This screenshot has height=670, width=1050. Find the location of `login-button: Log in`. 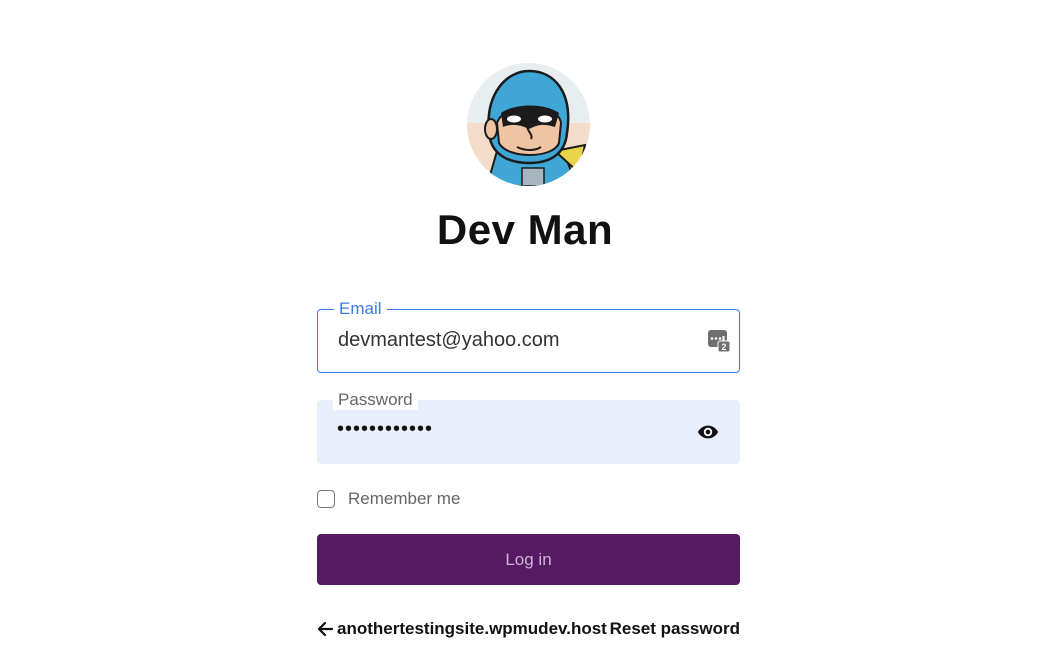

login-button: Log in is located at coordinates (528, 559).